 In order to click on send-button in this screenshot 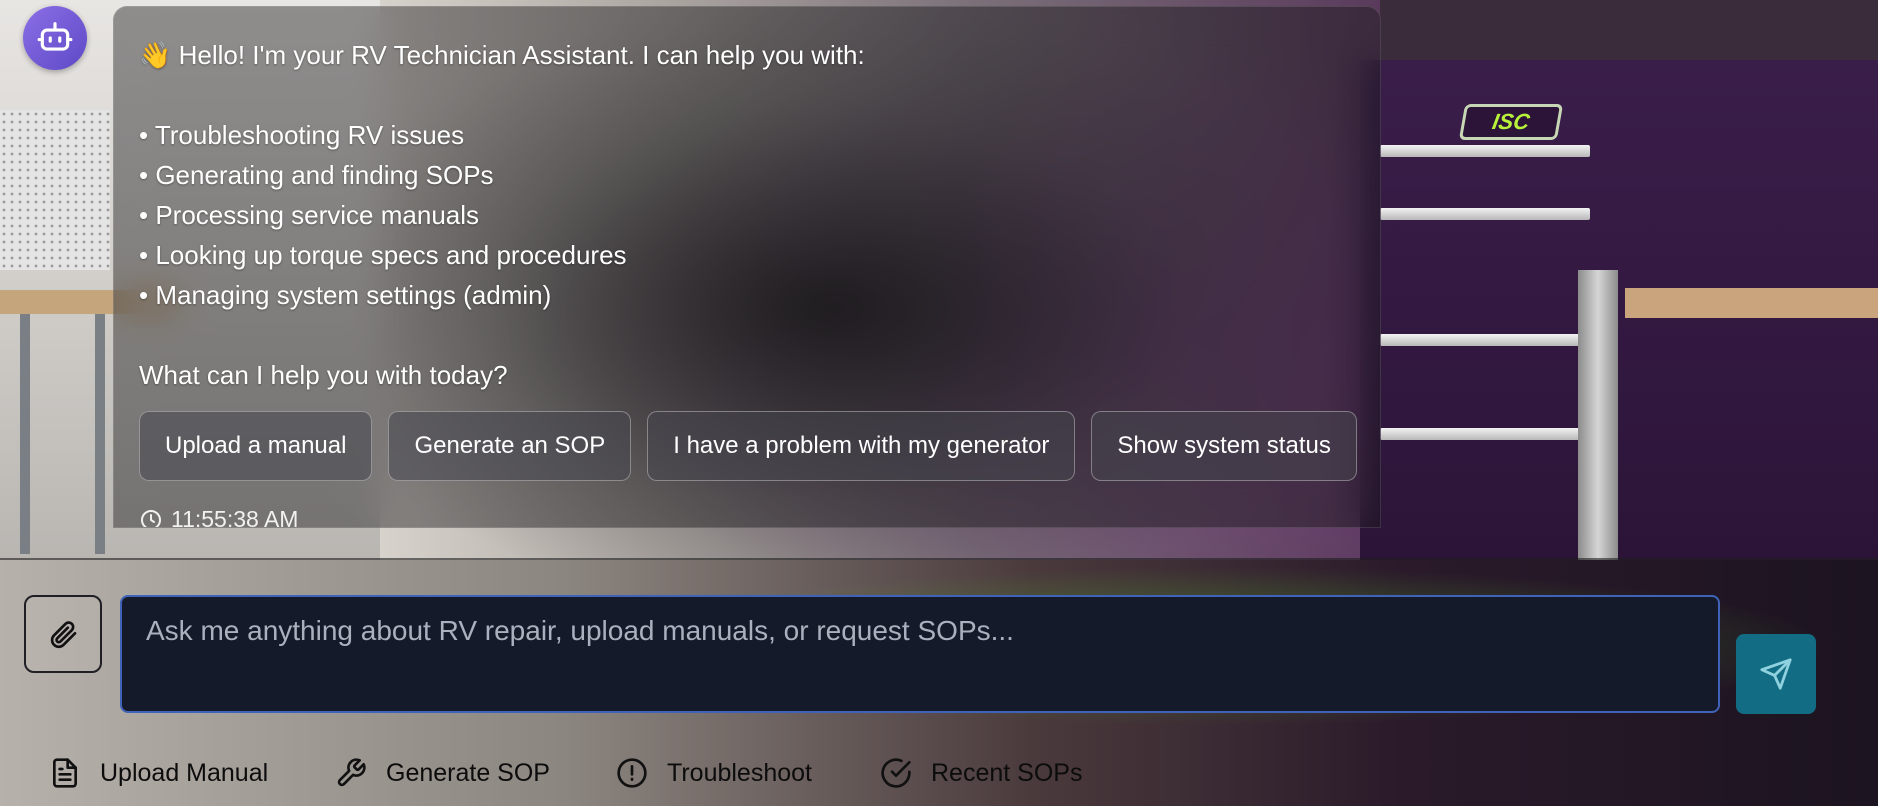, I will do `click(1776, 674)`.